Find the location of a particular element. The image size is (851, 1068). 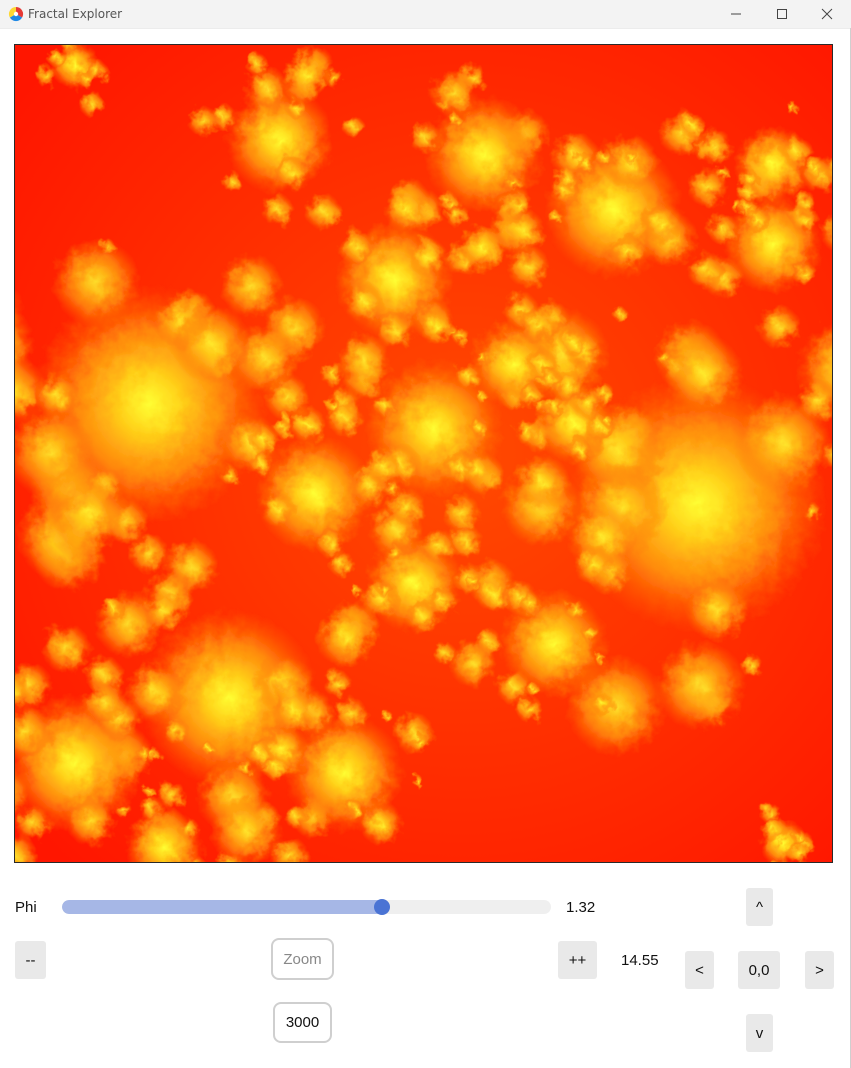

iterations-input: 3000 is located at coordinates (302, 1022).